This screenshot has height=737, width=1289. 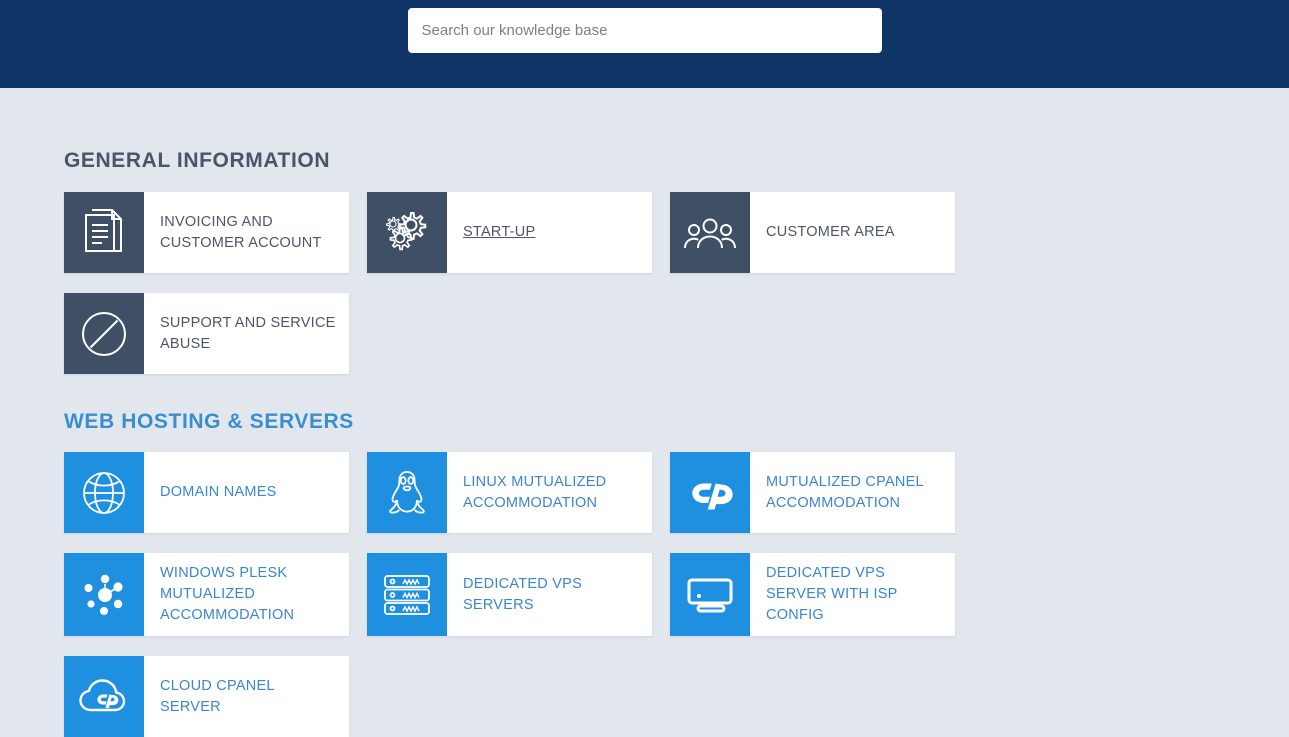 I want to click on ban-circle-slash-icon, so click(x=104, y=333).